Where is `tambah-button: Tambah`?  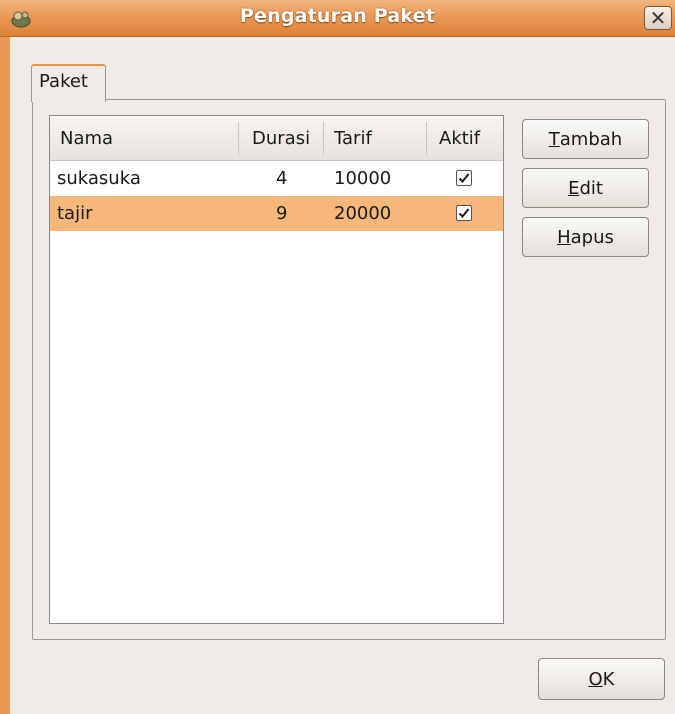
tambah-button: Tambah is located at coordinates (585, 139).